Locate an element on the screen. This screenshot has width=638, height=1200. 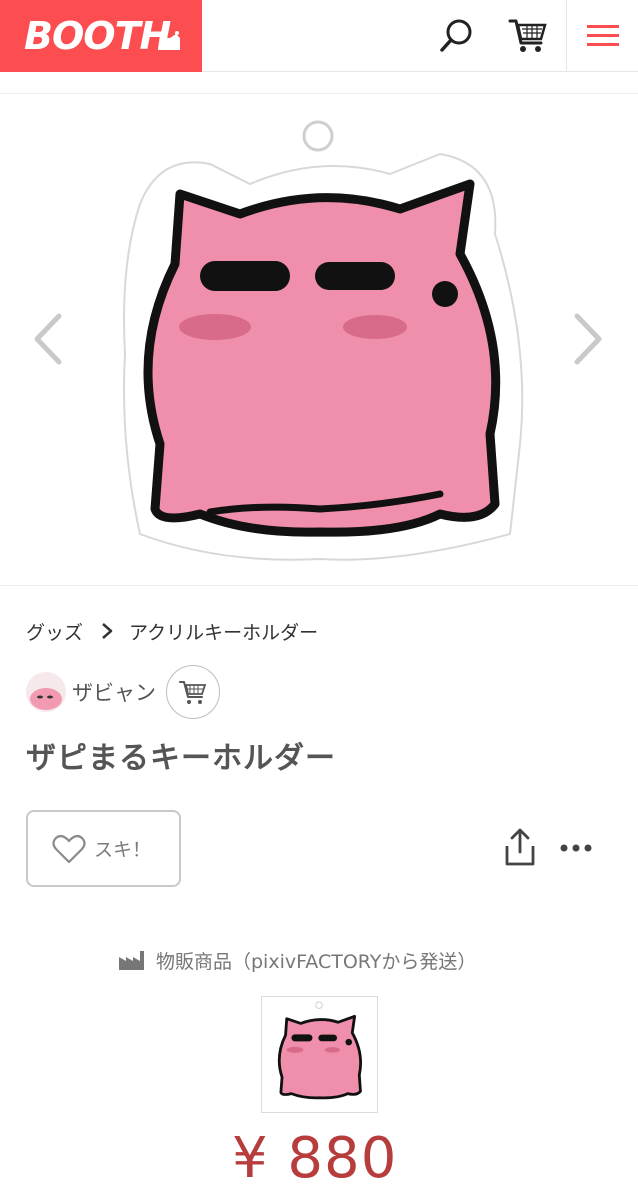
like-button: スキ！ is located at coordinates (103, 848).